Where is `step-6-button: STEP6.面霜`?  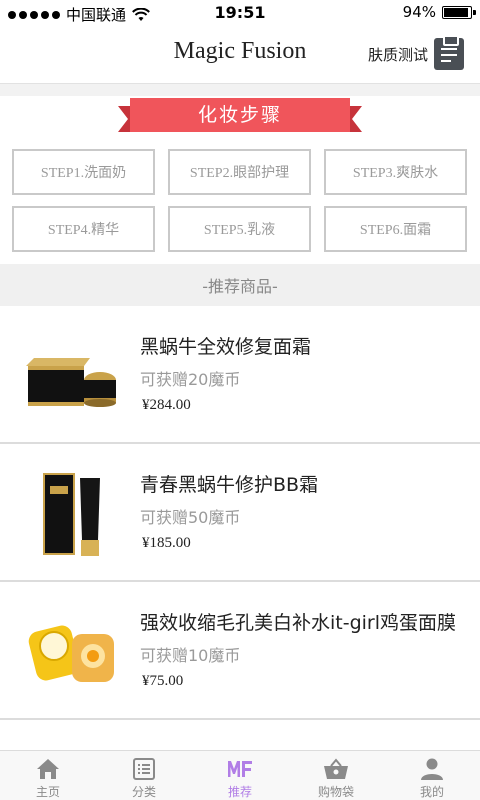 step-6-button: STEP6.面霜 is located at coordinates (395, 229).